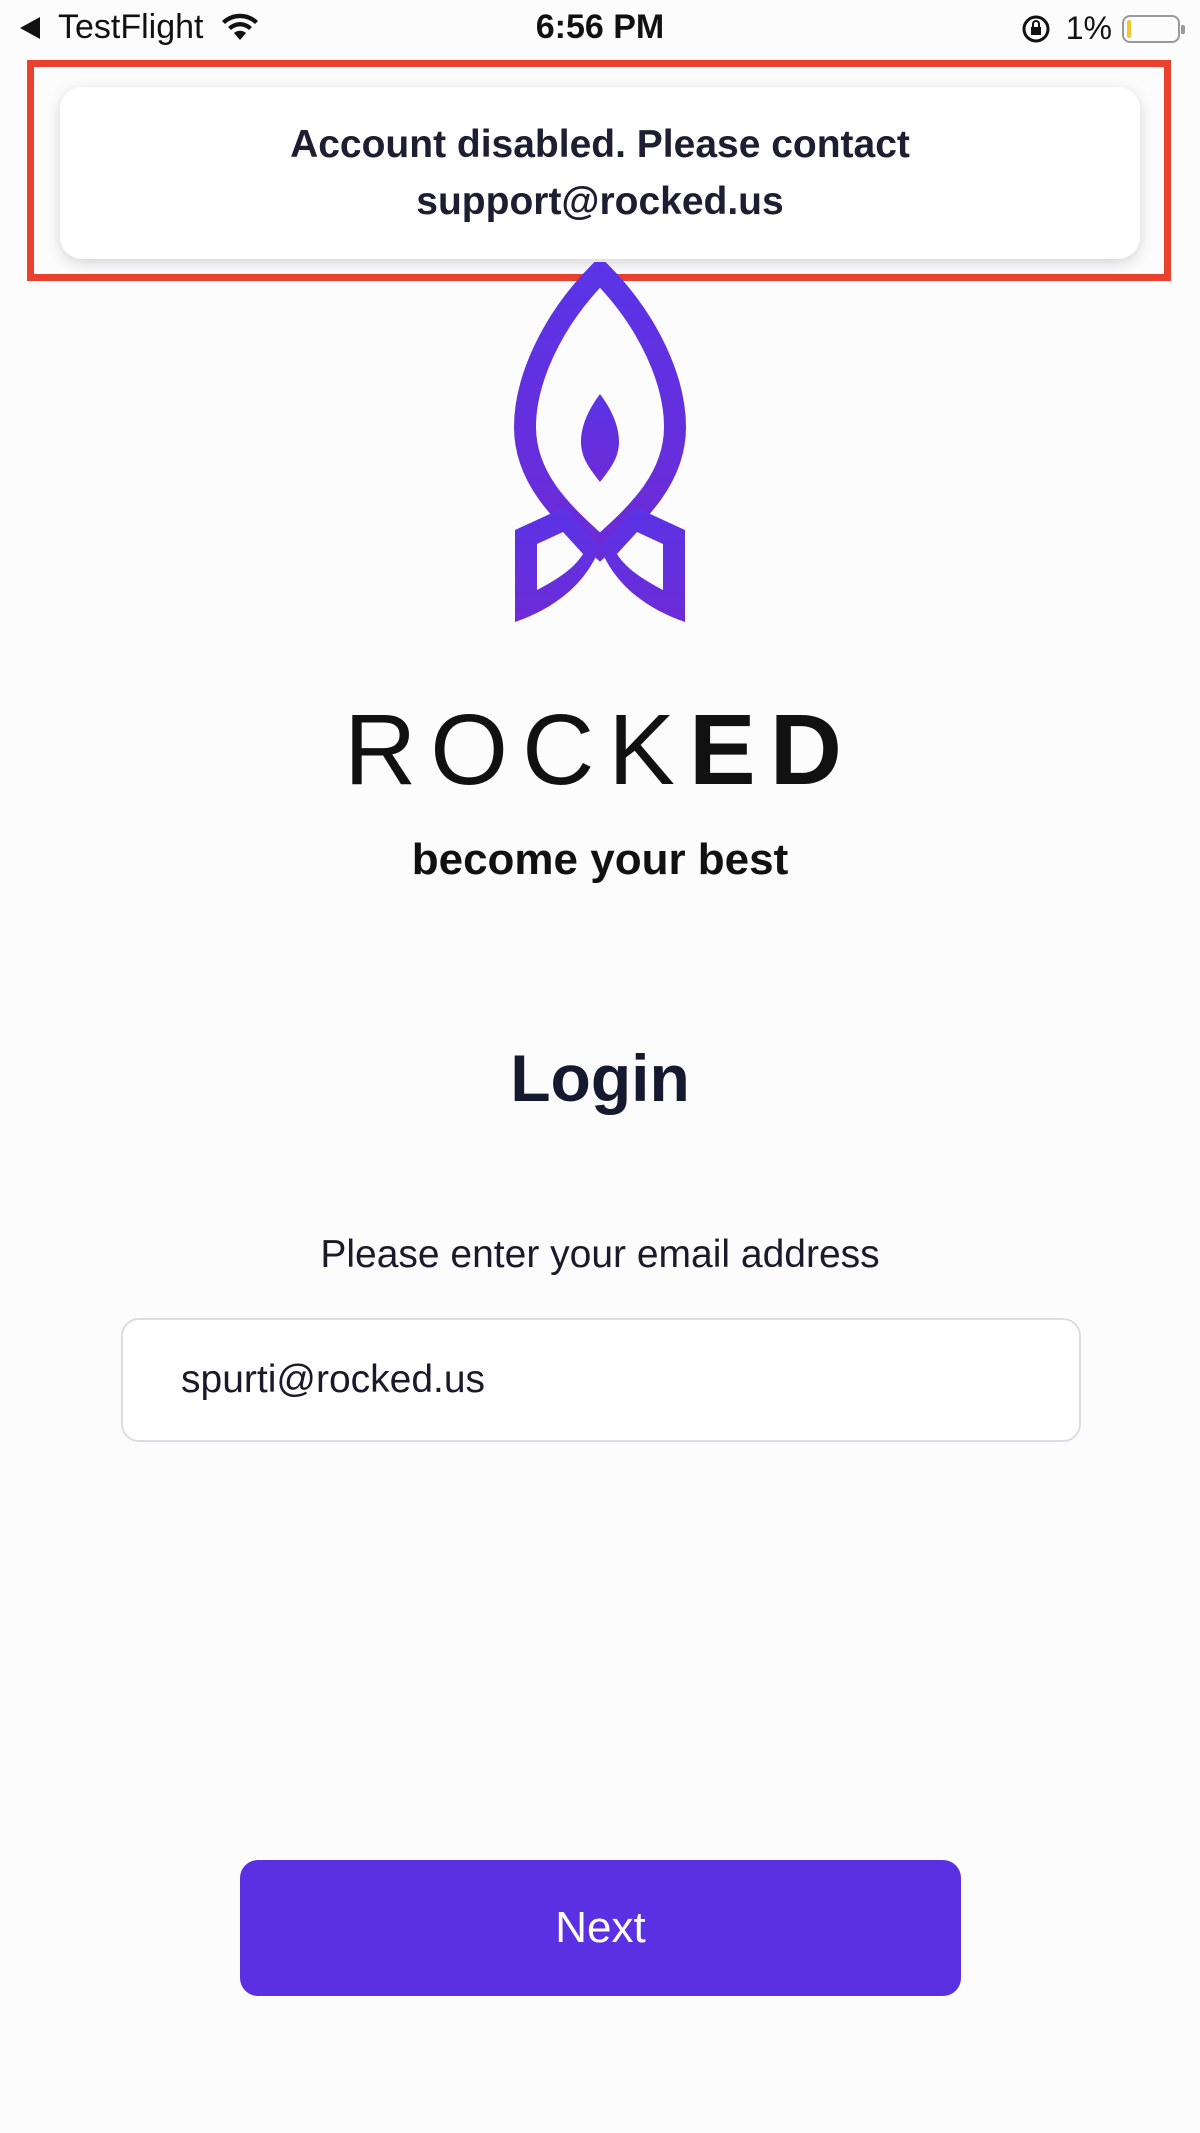 The image size is (1200, 2133). I want to click on rocket-logo-icon, so click(600, 442).